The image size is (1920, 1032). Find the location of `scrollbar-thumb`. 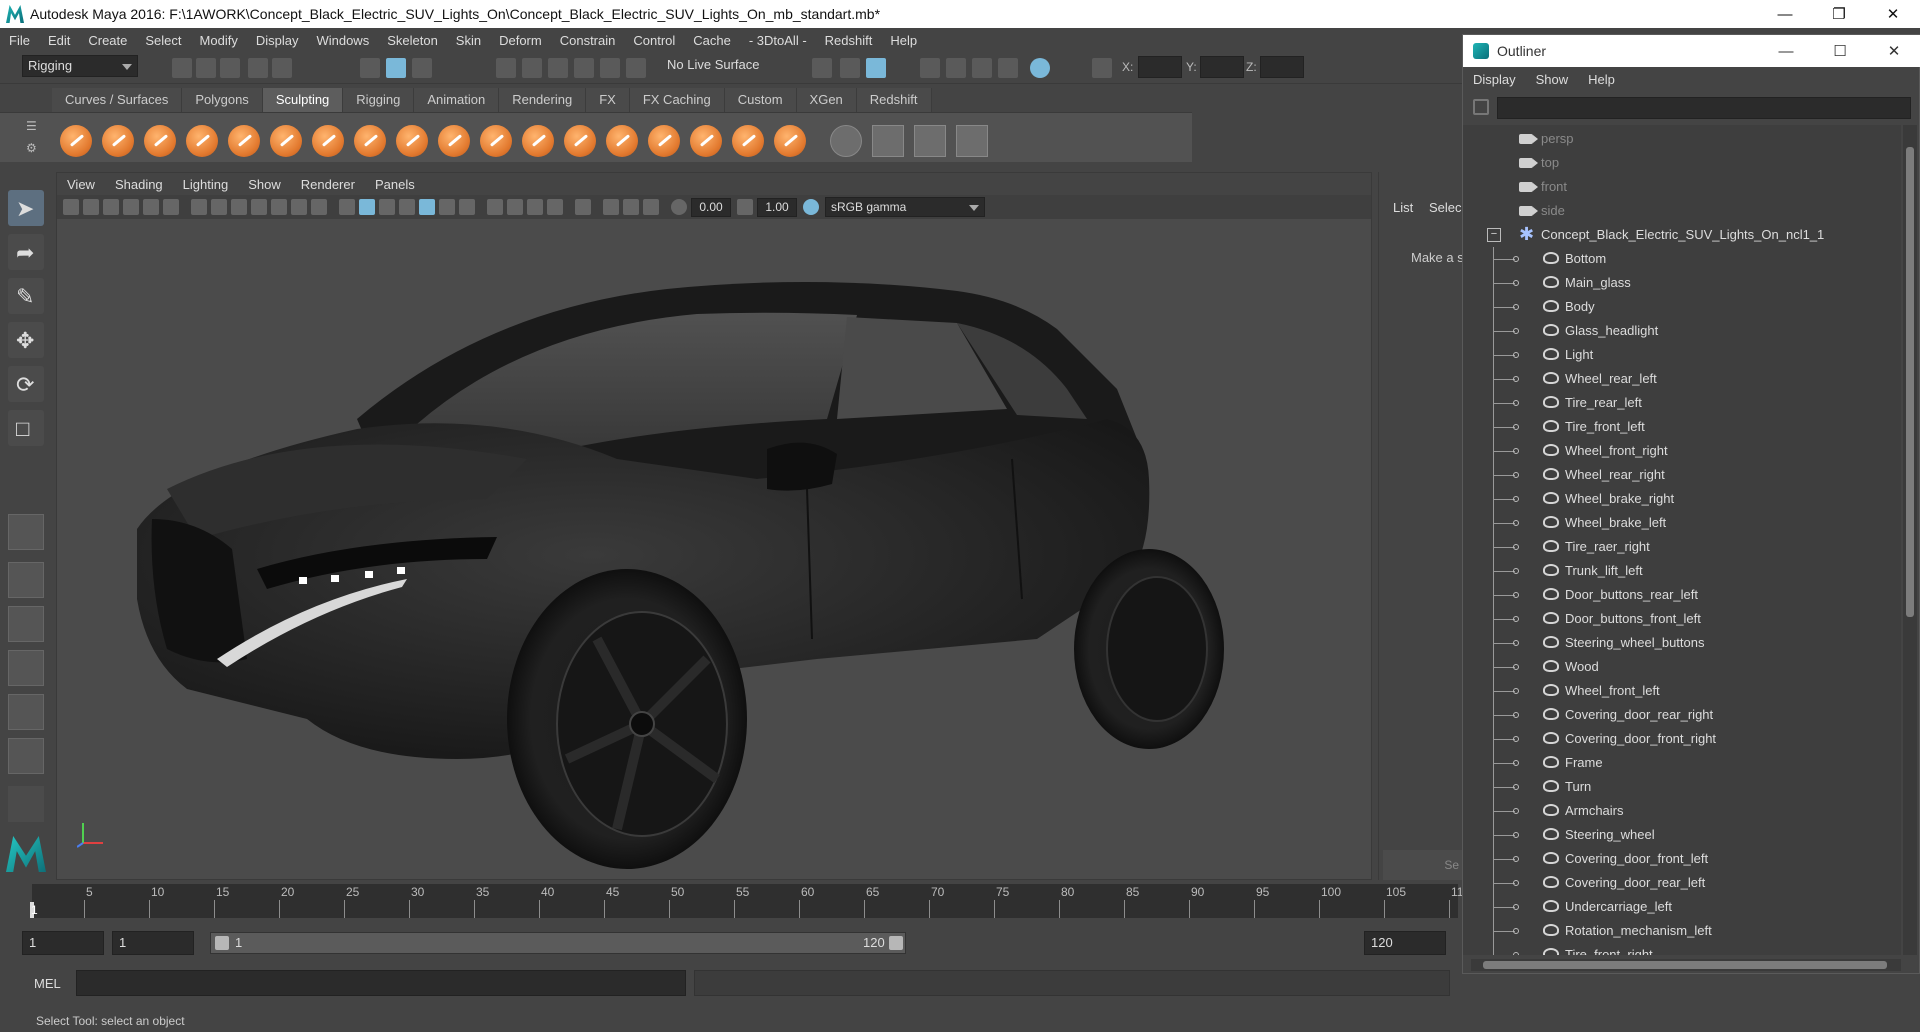

scrollbar-thumb is located at coordinates (1910, 382).